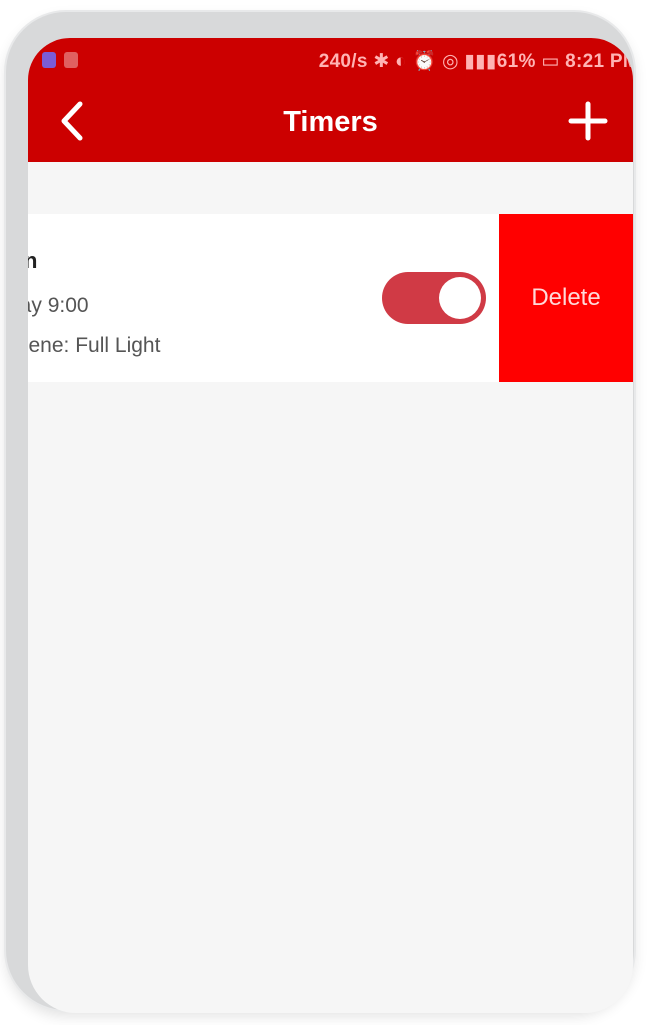 The image size is (671, 1025). I want to click on top-navigation-bar: Timers, so click(330, 123).